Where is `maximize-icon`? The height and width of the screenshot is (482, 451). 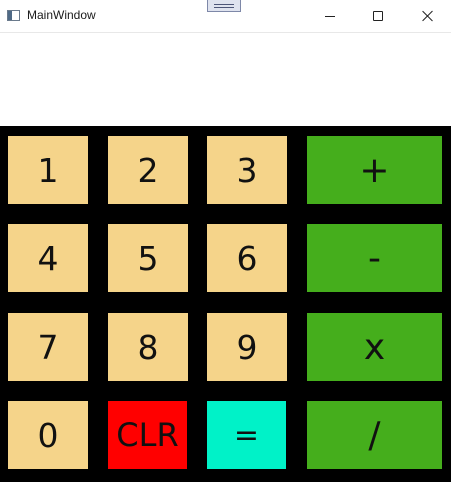
maximize-icon is located at coordinates (378, 16).